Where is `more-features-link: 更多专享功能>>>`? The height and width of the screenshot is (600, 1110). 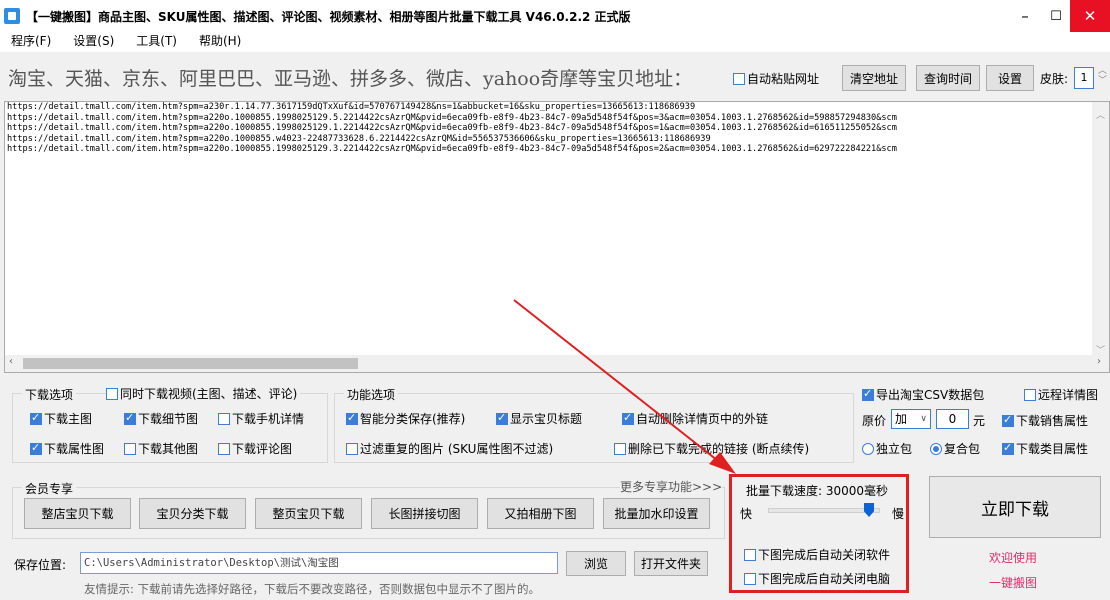
more-features-link: 更多专享功能>>> is located at coordinates (671, 486).